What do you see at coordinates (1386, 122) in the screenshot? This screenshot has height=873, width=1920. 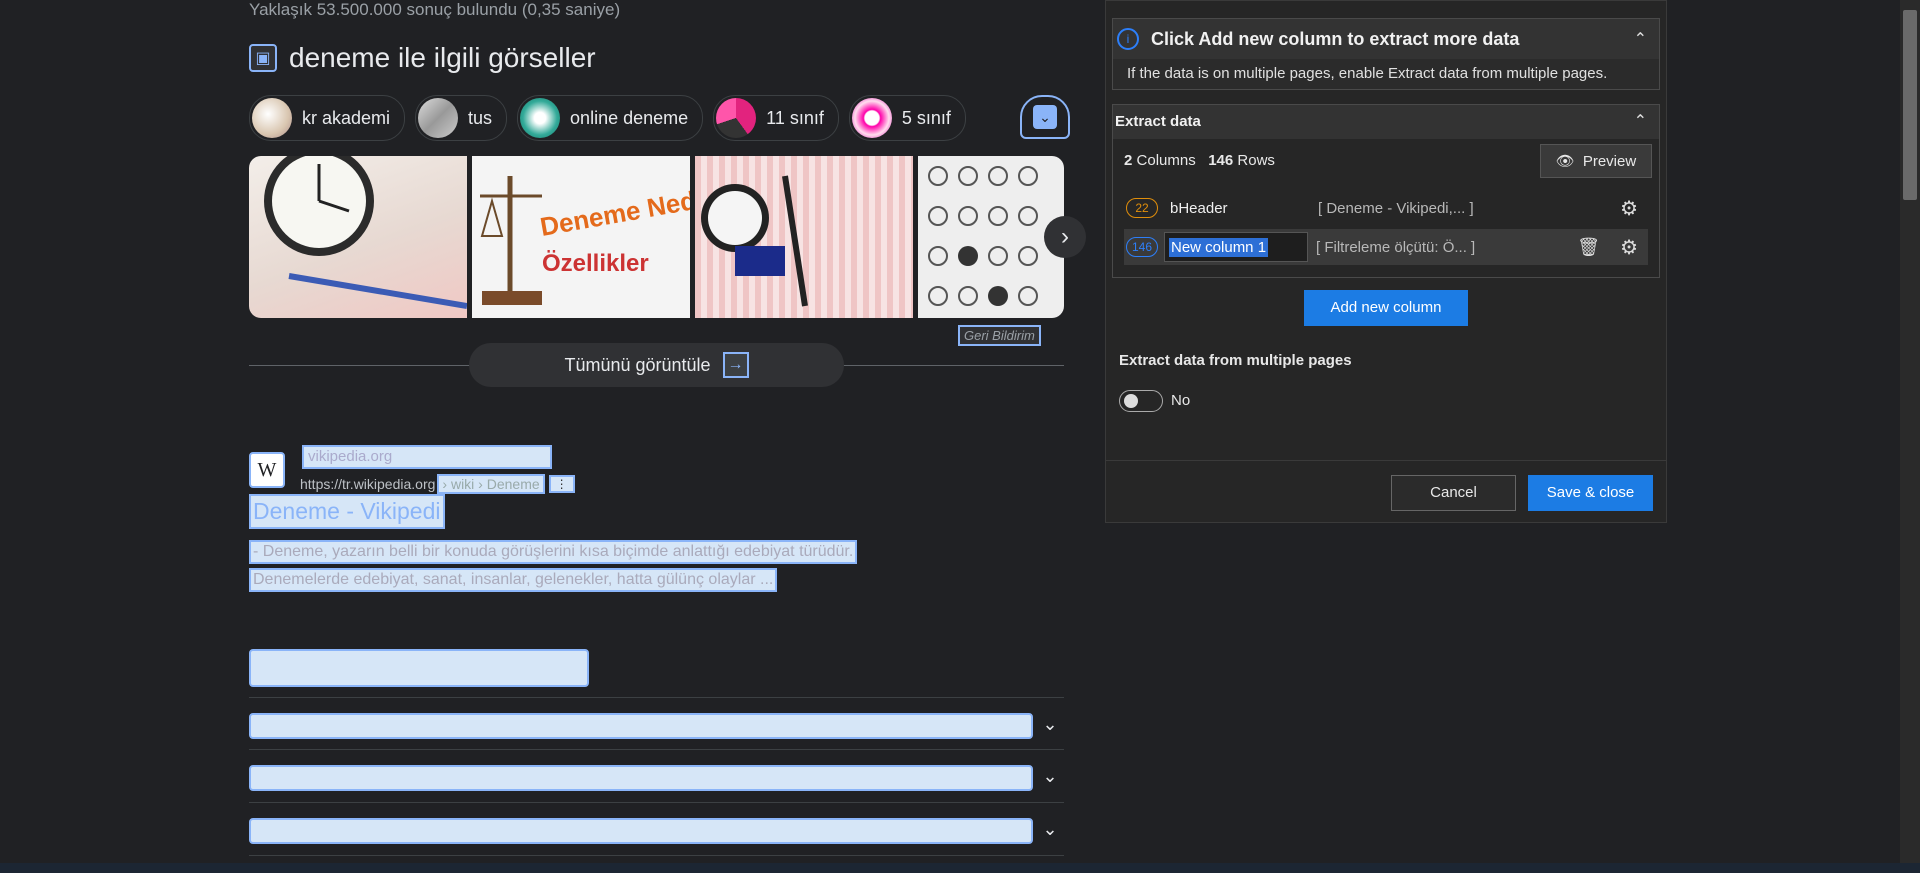 I see `extract-data-header: Extract data ⌃` at bounding box center [1386, 122].